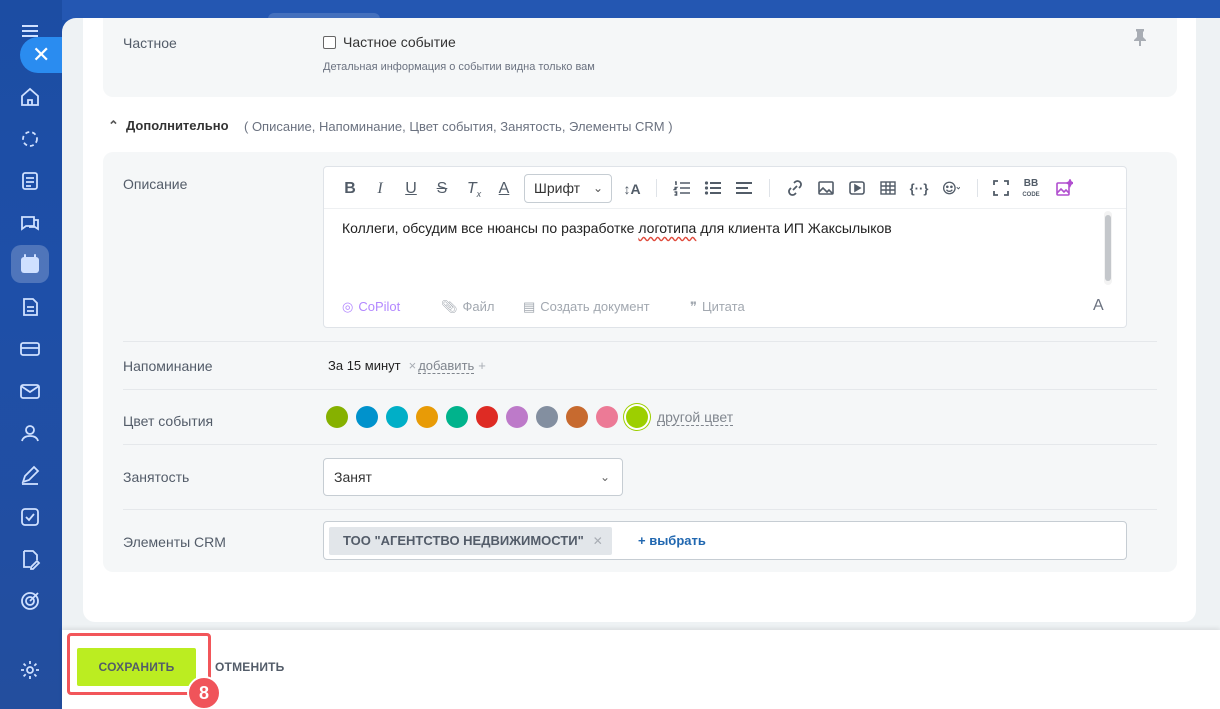  I want to click on users-icon, so click(30, 433).